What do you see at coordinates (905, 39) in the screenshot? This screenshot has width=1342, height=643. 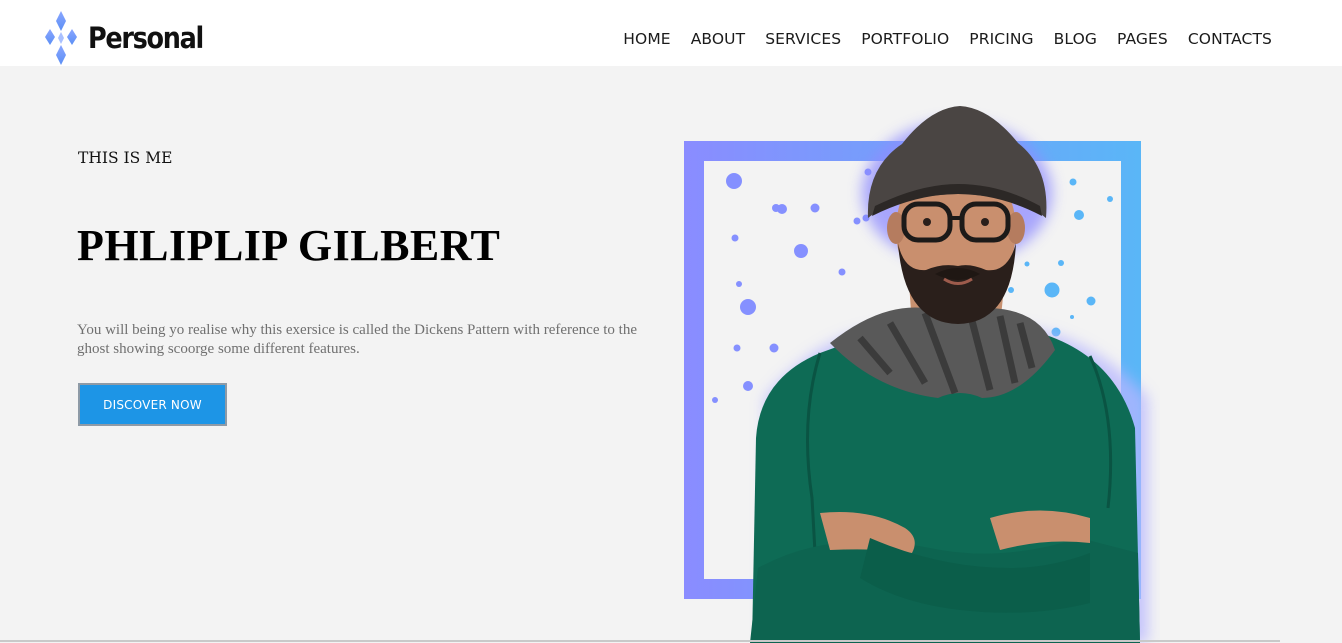 I see `nav-portfolio: PORTFOLIO` at bounding box center [905, 39].